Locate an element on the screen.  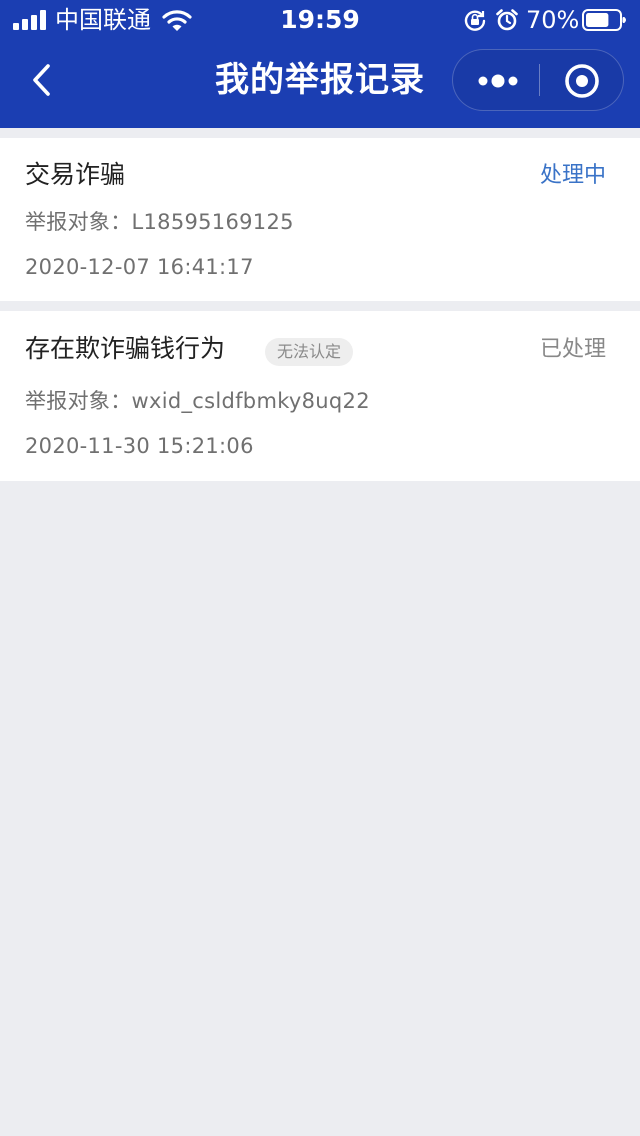
report-title: 交易诈骗 is located at coordinates (75, 174).